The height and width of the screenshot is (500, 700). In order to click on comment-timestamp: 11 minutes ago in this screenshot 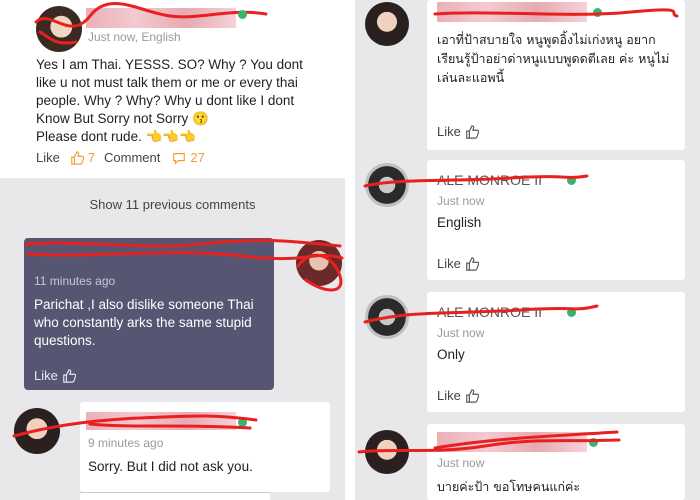, I will do `click(75, 281)`.